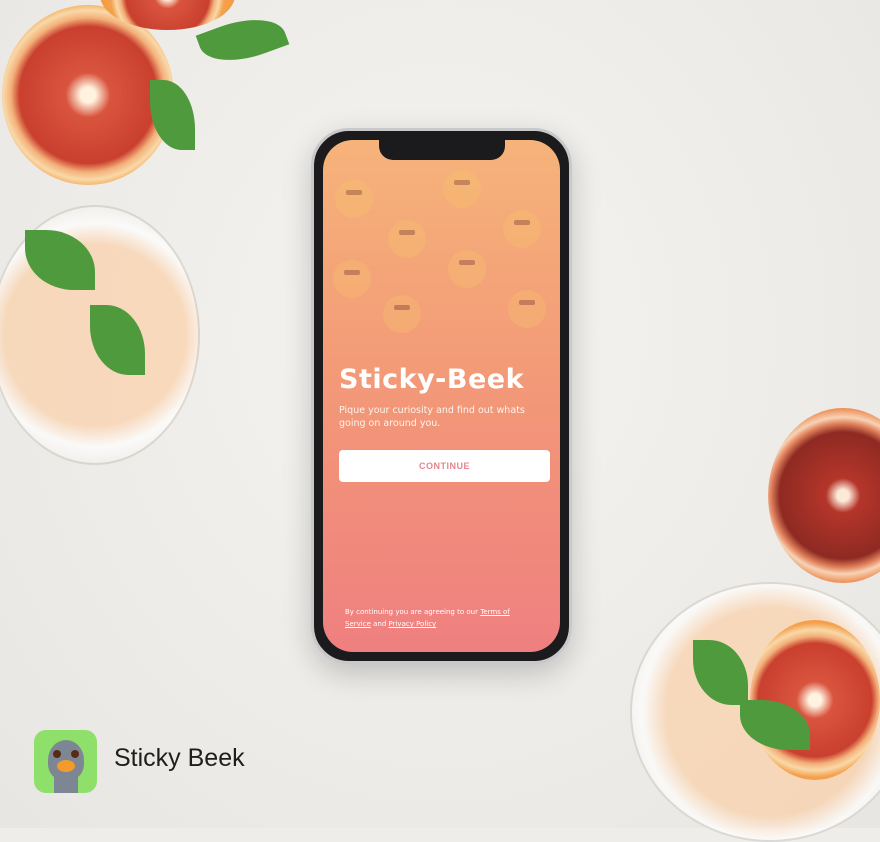 Image resolution: width=880 pixels, height=842 pixels. What do you see at coordinates (444, 466) in the screenshot?
I see `continue-button: CONTINUE` at bounding box center [444, 466].